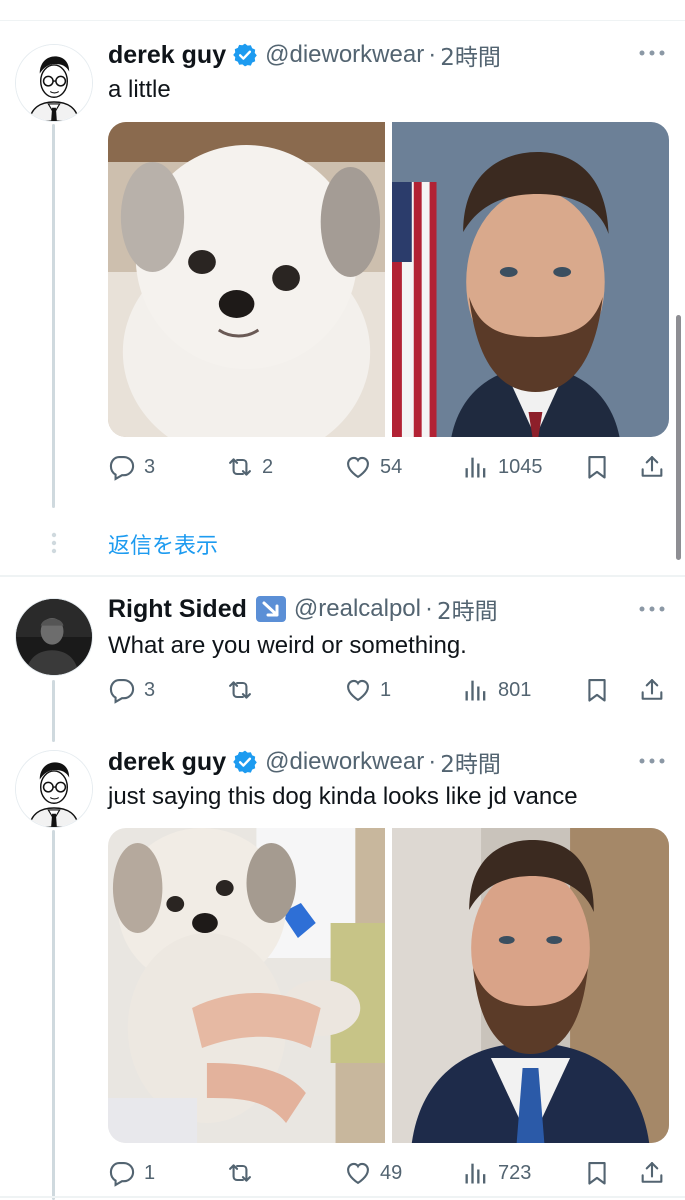  What do you see at coordinates (496, 690) in the screenshot?
I see `views-button: 801` at bounding box center [496, 690].